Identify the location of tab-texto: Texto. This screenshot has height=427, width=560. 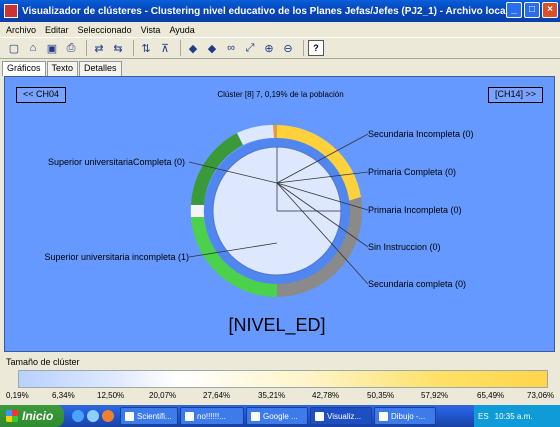
(62, 68).